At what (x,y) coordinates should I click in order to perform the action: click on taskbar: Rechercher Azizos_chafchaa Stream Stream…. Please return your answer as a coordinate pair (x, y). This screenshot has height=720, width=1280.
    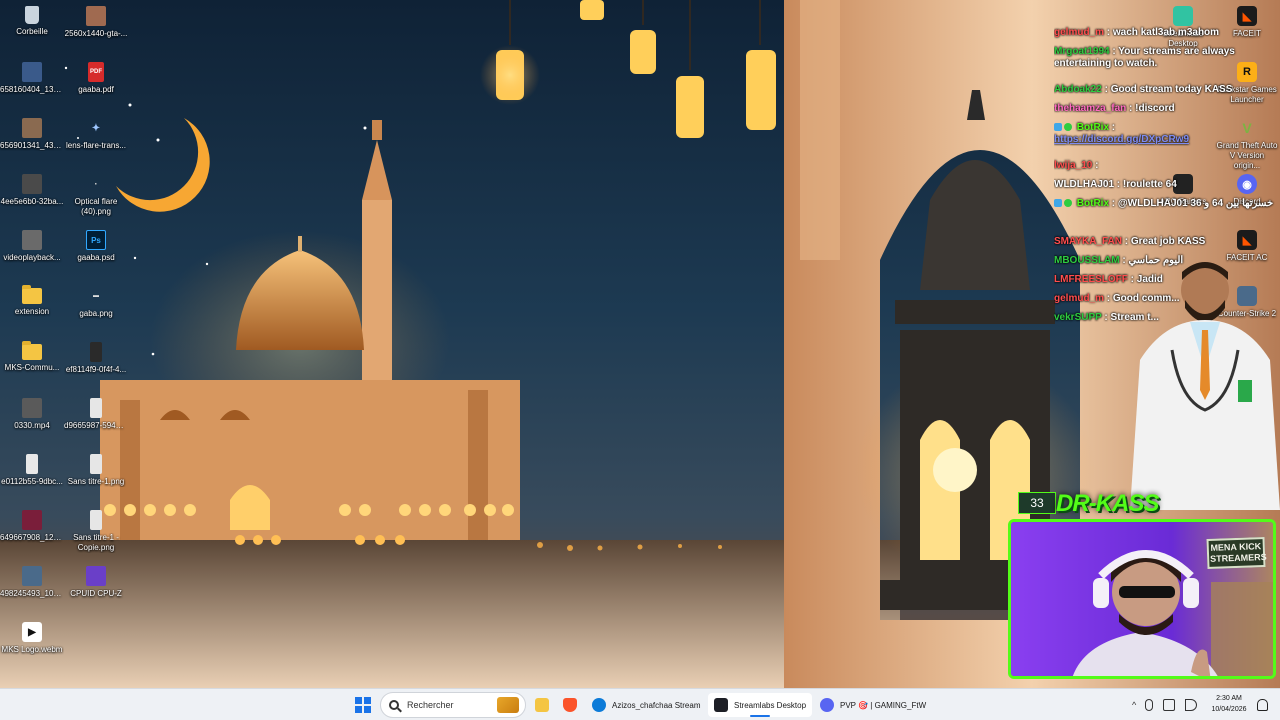
    Looking at the image, I should click on (640, 704).